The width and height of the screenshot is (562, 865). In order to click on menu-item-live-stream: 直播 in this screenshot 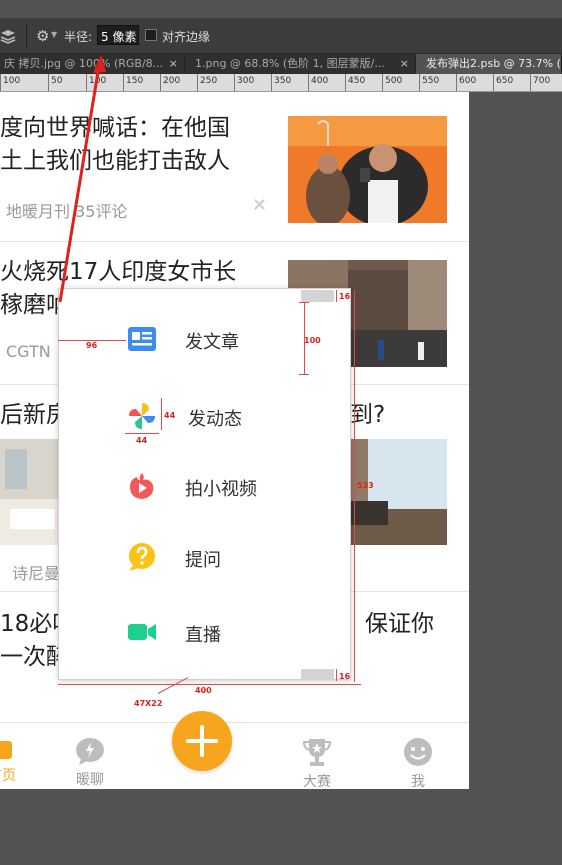, I will do `click(205, 633)`.